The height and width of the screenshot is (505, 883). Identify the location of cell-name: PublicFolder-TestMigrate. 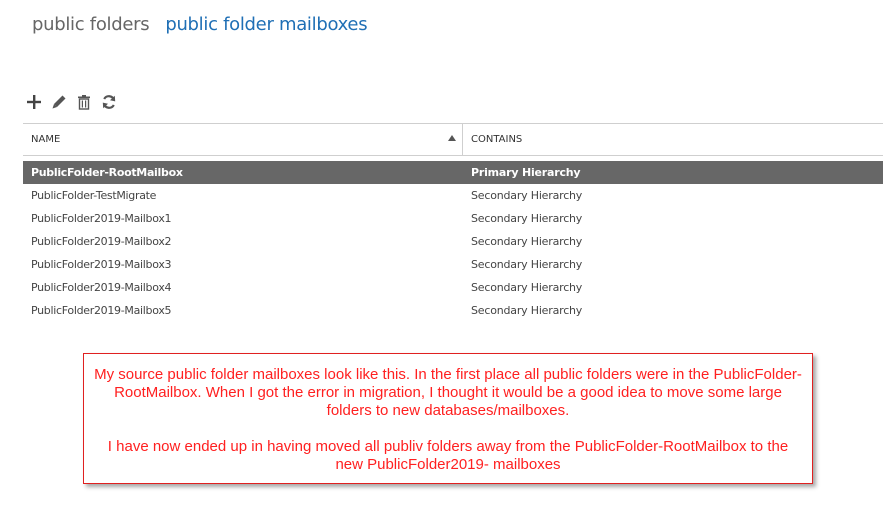
(94, 195).